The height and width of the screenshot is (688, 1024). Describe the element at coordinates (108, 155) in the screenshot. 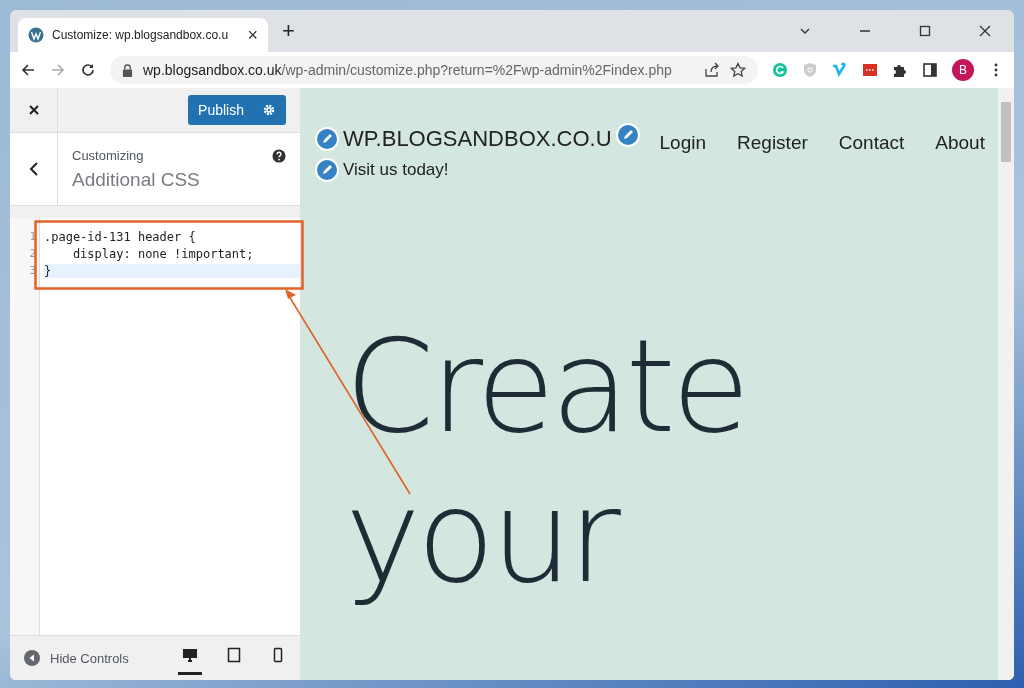

I see `section-label: Customizing` at that location.